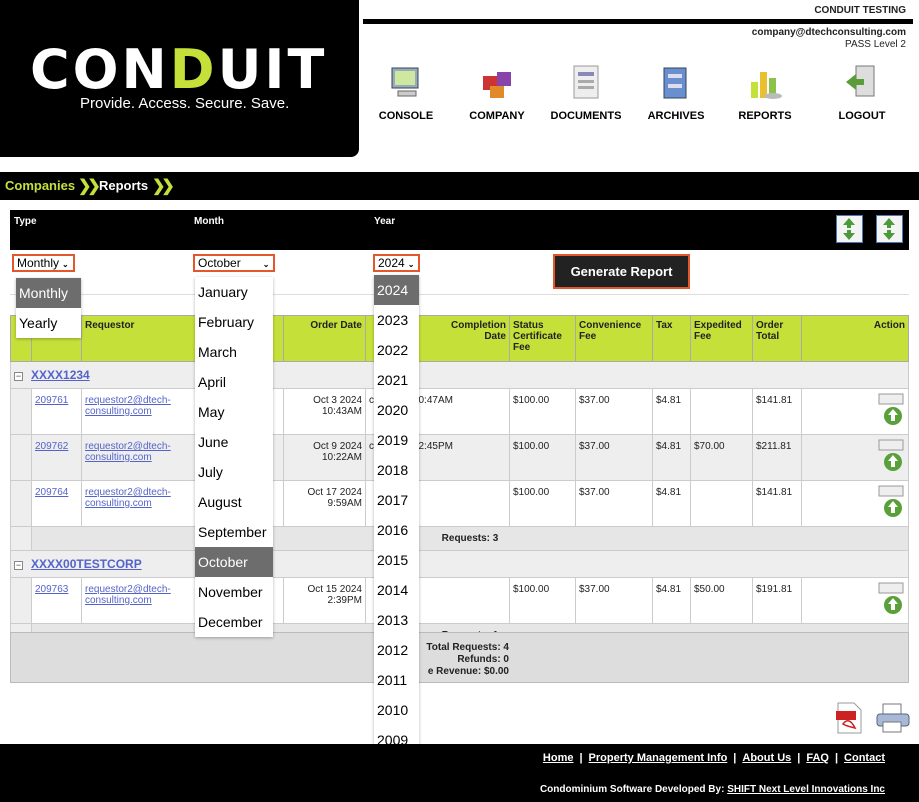 This screenshot has width=919, height=802. I want to click on month-option: July, so click(234, 472).